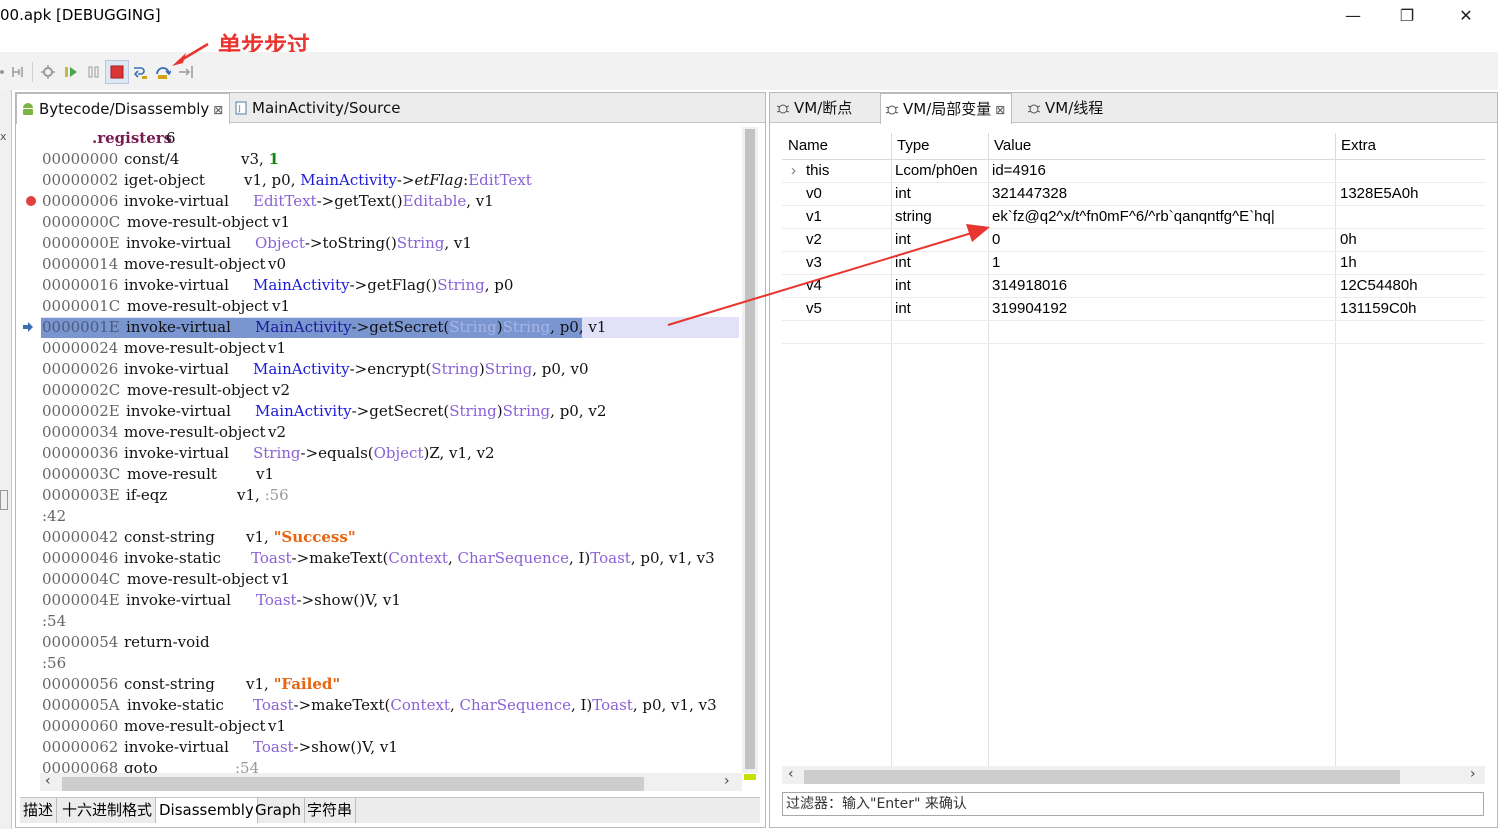 Image resolution: width=1498 pixels, height=829 pixels. What do you see at coordinates (1034, 109) in the screenshot?
I see `bug-icon` at bounding box center [1034, 109].